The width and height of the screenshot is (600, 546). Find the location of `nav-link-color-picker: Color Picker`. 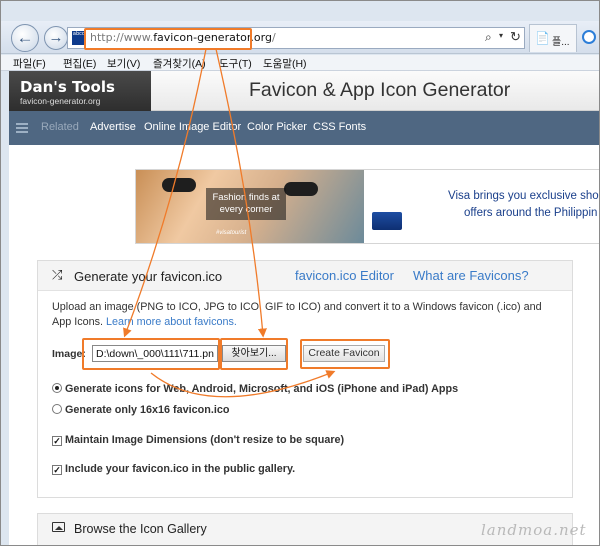

nav-link-color-picker: Color Picker is located at coordinates (277, 127).